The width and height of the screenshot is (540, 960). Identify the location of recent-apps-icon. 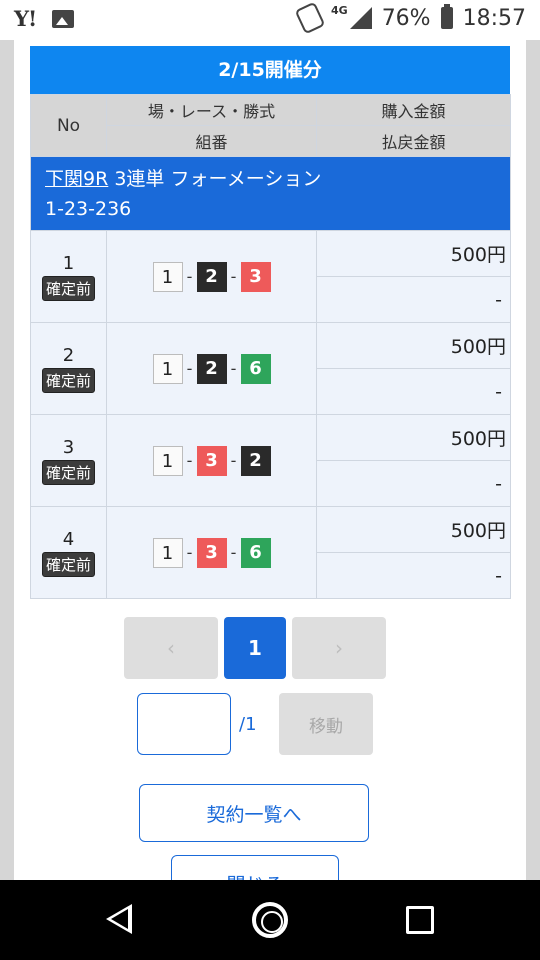
(420, 920).